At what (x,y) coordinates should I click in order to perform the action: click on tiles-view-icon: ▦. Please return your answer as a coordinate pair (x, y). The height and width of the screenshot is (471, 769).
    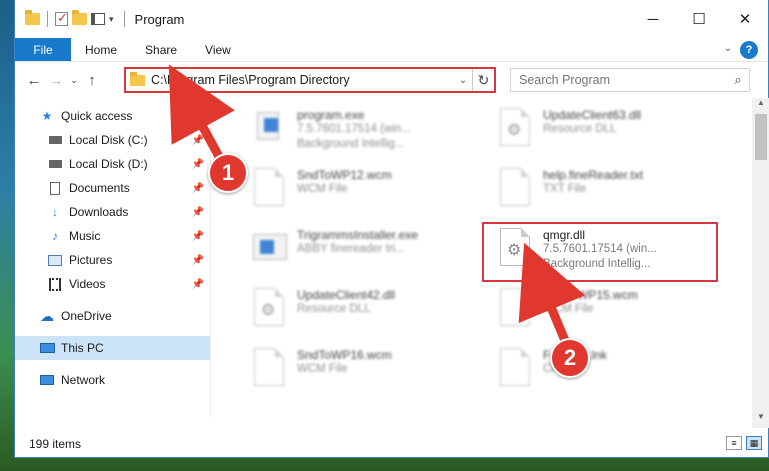
    Looking at the image, I should click on (754, 443).